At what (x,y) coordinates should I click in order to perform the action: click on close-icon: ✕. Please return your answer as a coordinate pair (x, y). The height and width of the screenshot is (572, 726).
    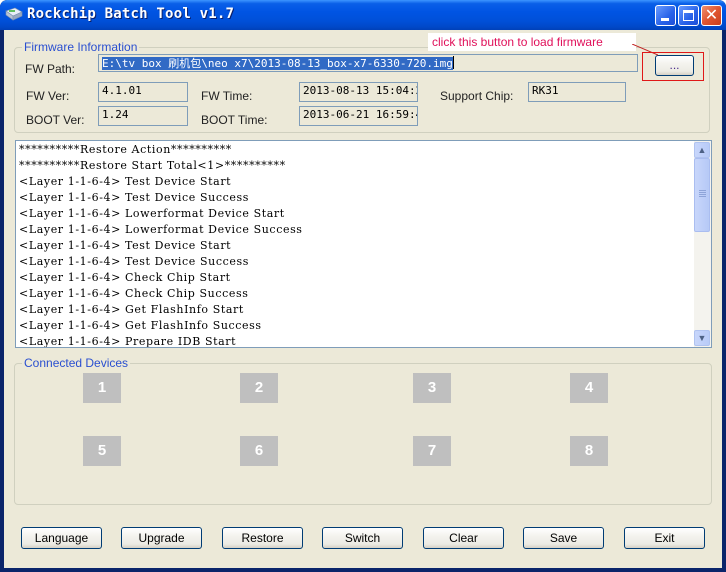
    Looking at the image, I should click on (711, 14).